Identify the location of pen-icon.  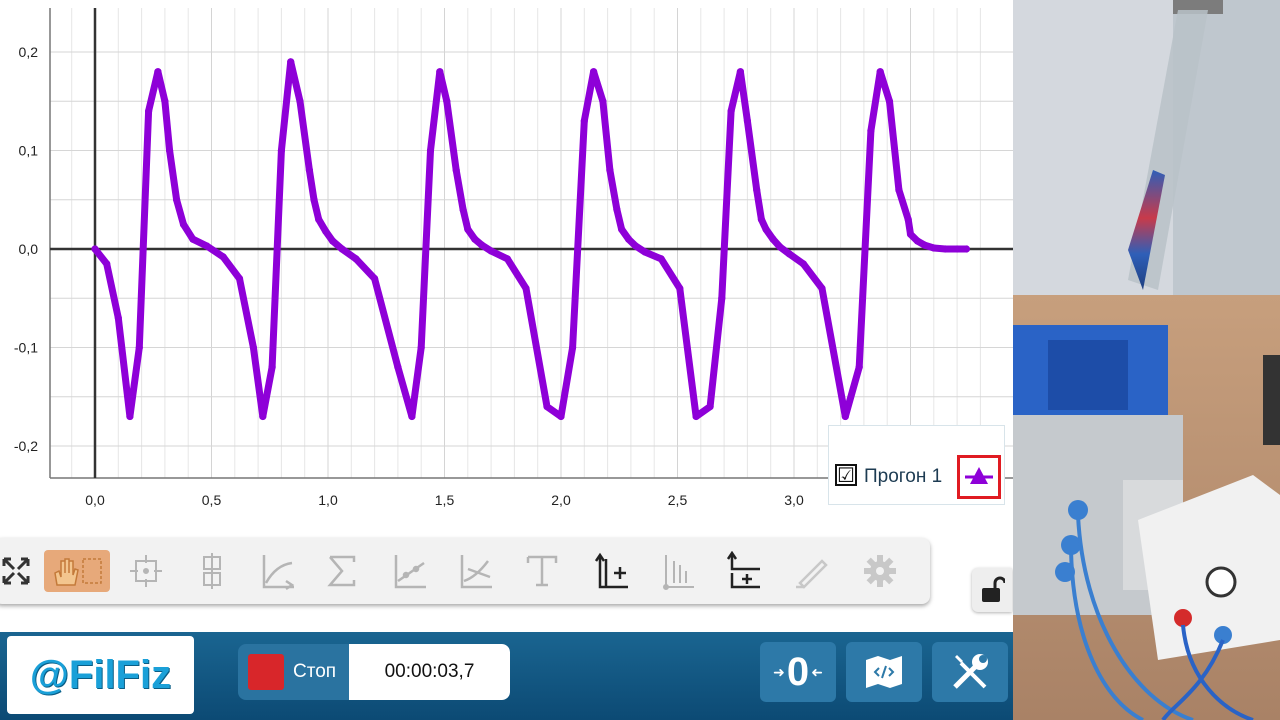
(812, 571).